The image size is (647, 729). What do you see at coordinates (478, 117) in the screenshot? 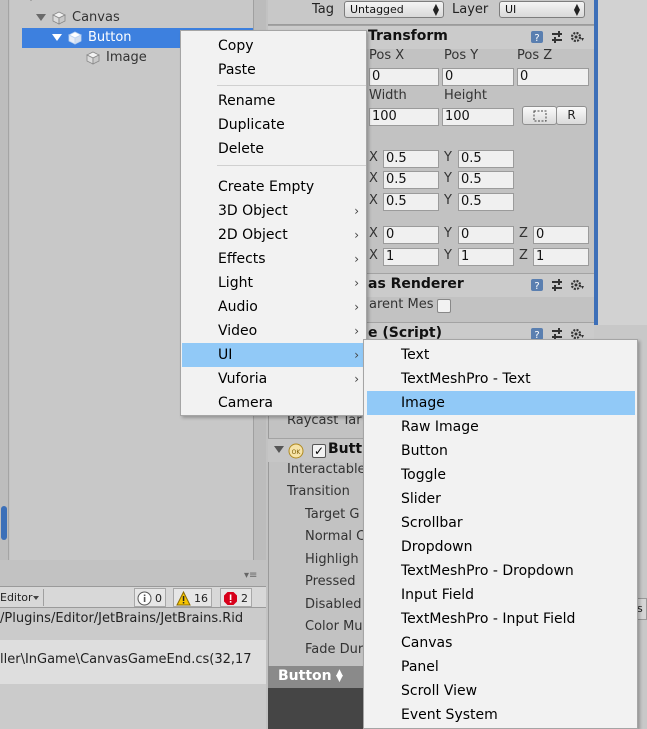
I see `height-field: 100` at bounding box center [478, 117].